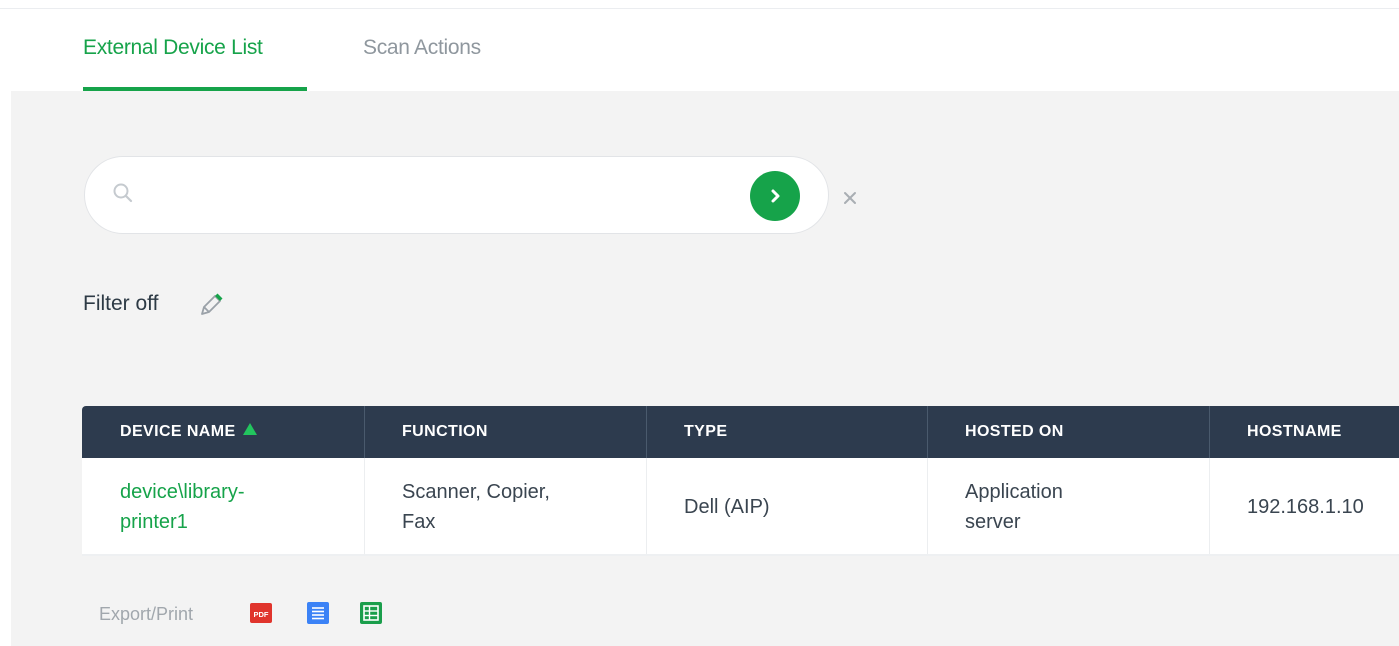 The image size is (1399, 646). I want to click on row-divider, so click(740, 555).